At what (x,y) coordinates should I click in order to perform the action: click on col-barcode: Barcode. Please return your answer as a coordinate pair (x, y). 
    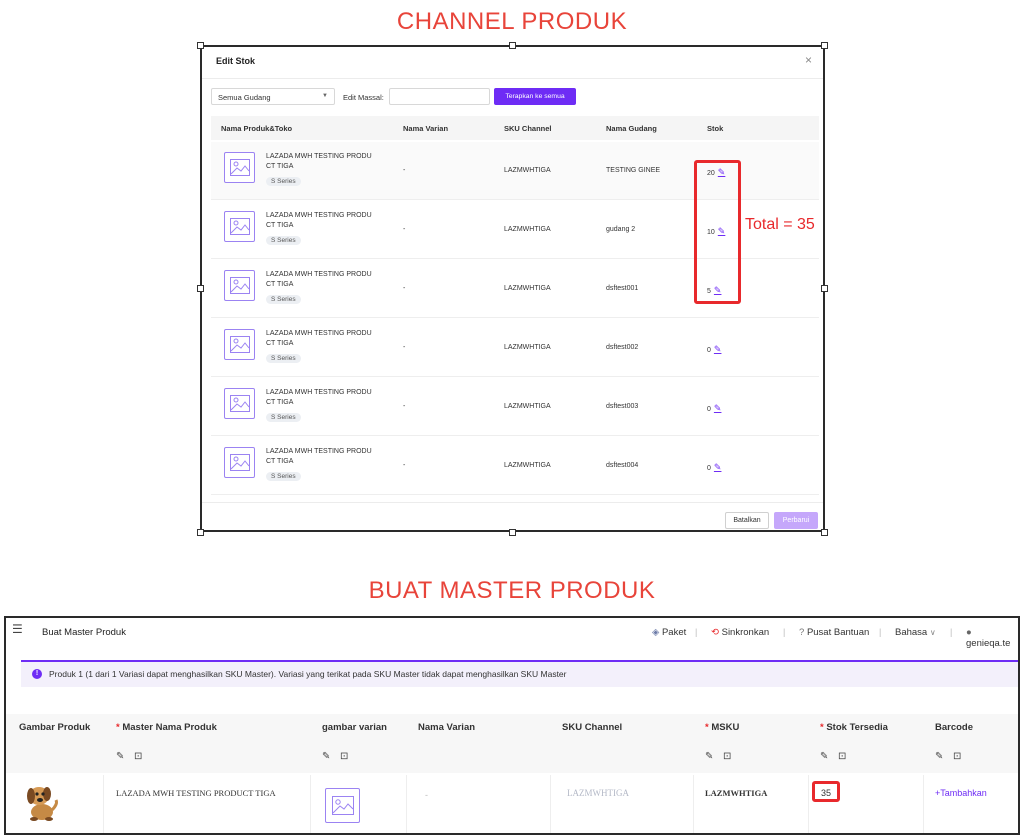
    Looking at the image, I should click on (954, 727).